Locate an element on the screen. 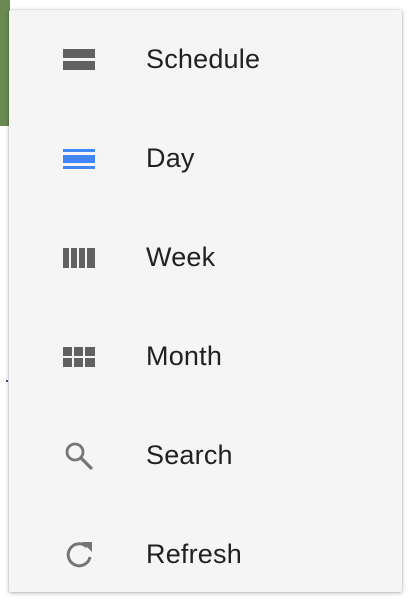  week-icon is located at coordinates (79, 258).